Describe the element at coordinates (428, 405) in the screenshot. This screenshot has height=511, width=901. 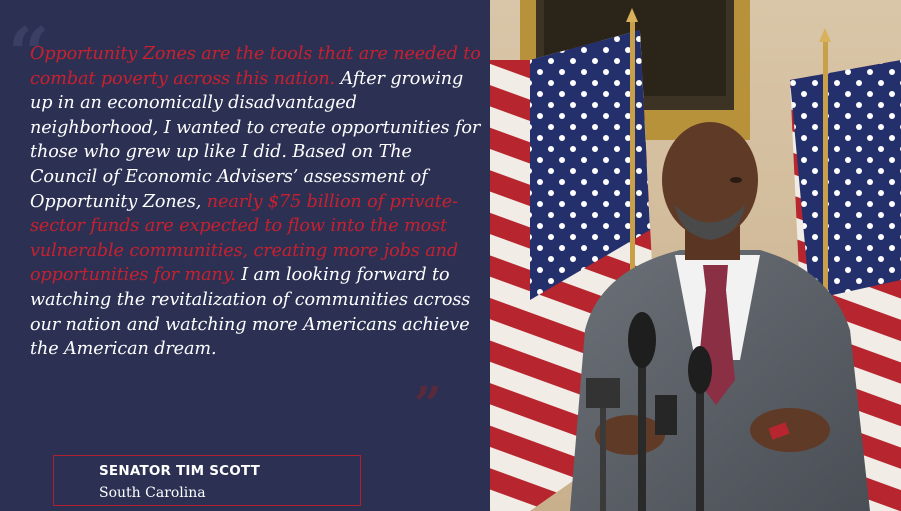
I see `close-quote-icon: ”` at that location.